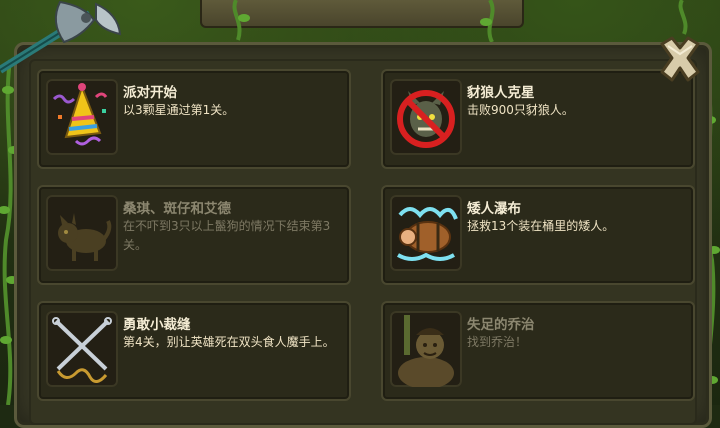  I want to click on george-icon, so click(426, 351).